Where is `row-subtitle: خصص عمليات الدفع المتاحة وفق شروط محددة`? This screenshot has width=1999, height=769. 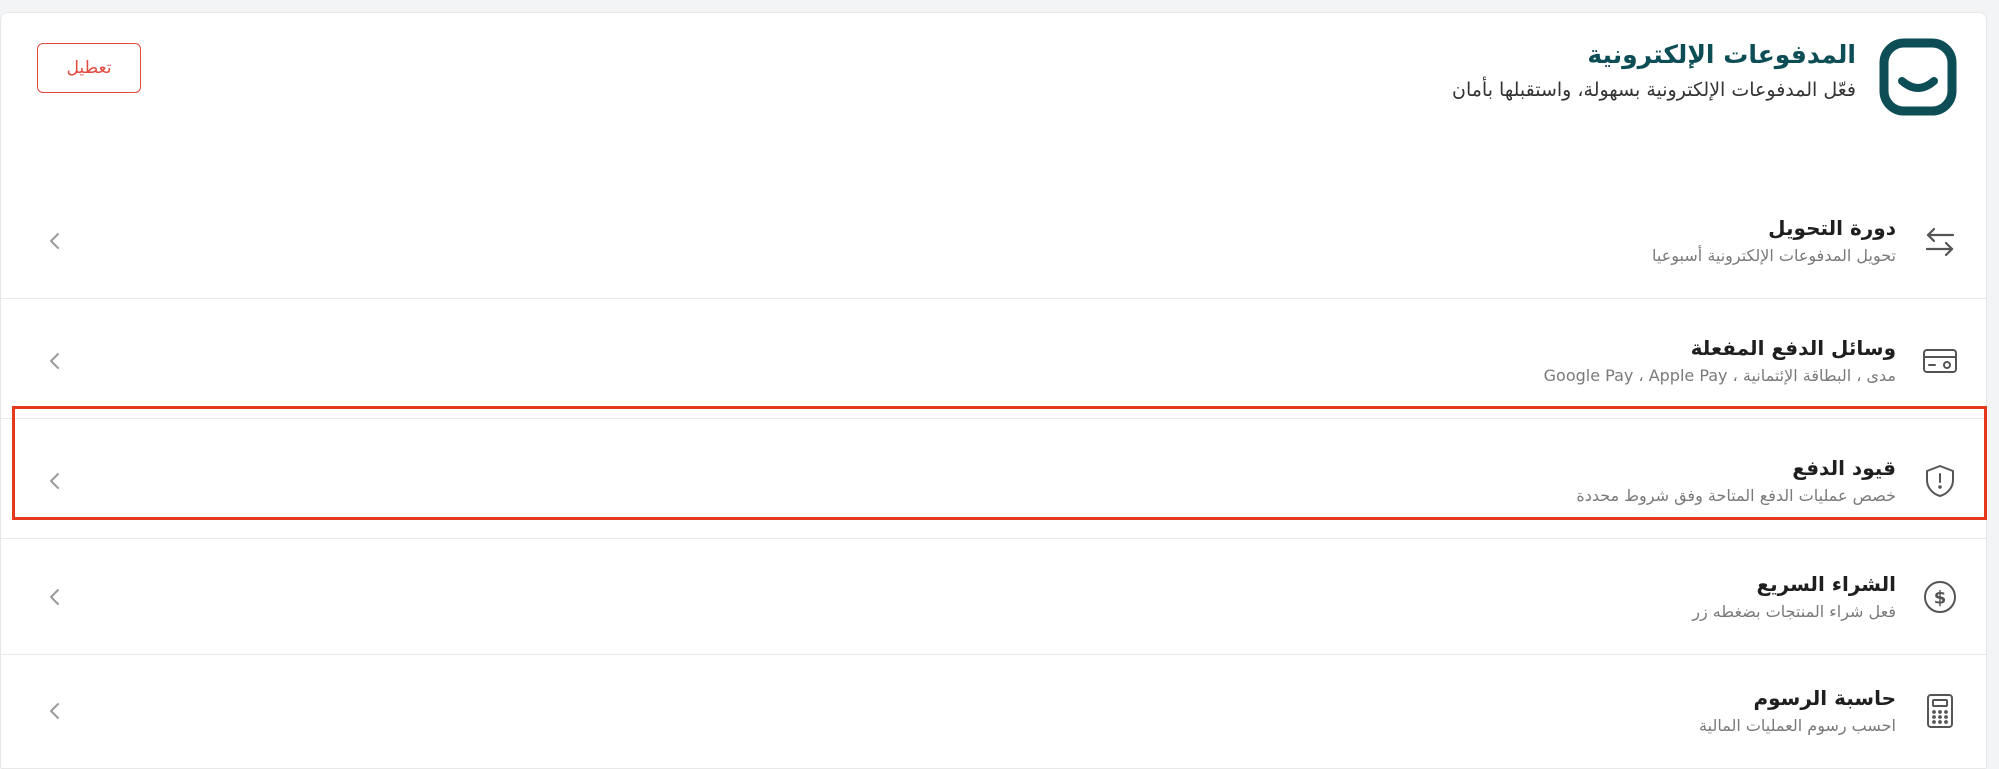
row-subtitle: خصص عمليات الدفع المتاحة وفق شروط محددة is located at coordinates (1736, 495).